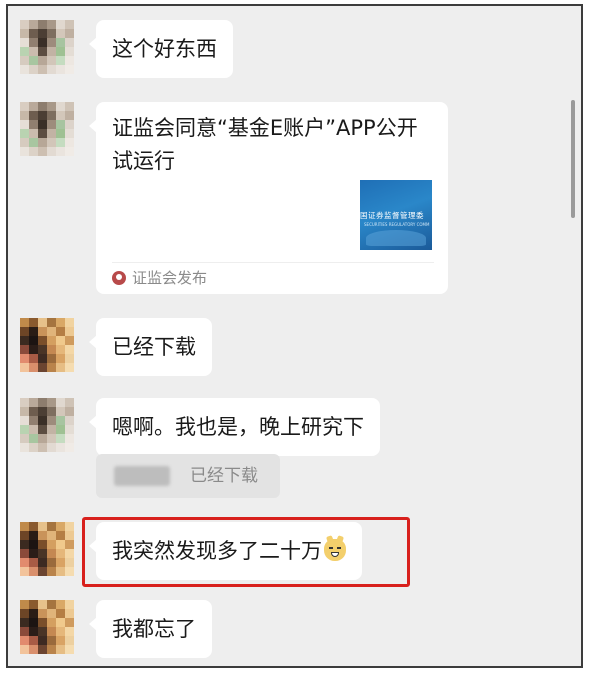 This screenshot has height=680, width=594. I want to click on highlight-box, so click(246, 552).